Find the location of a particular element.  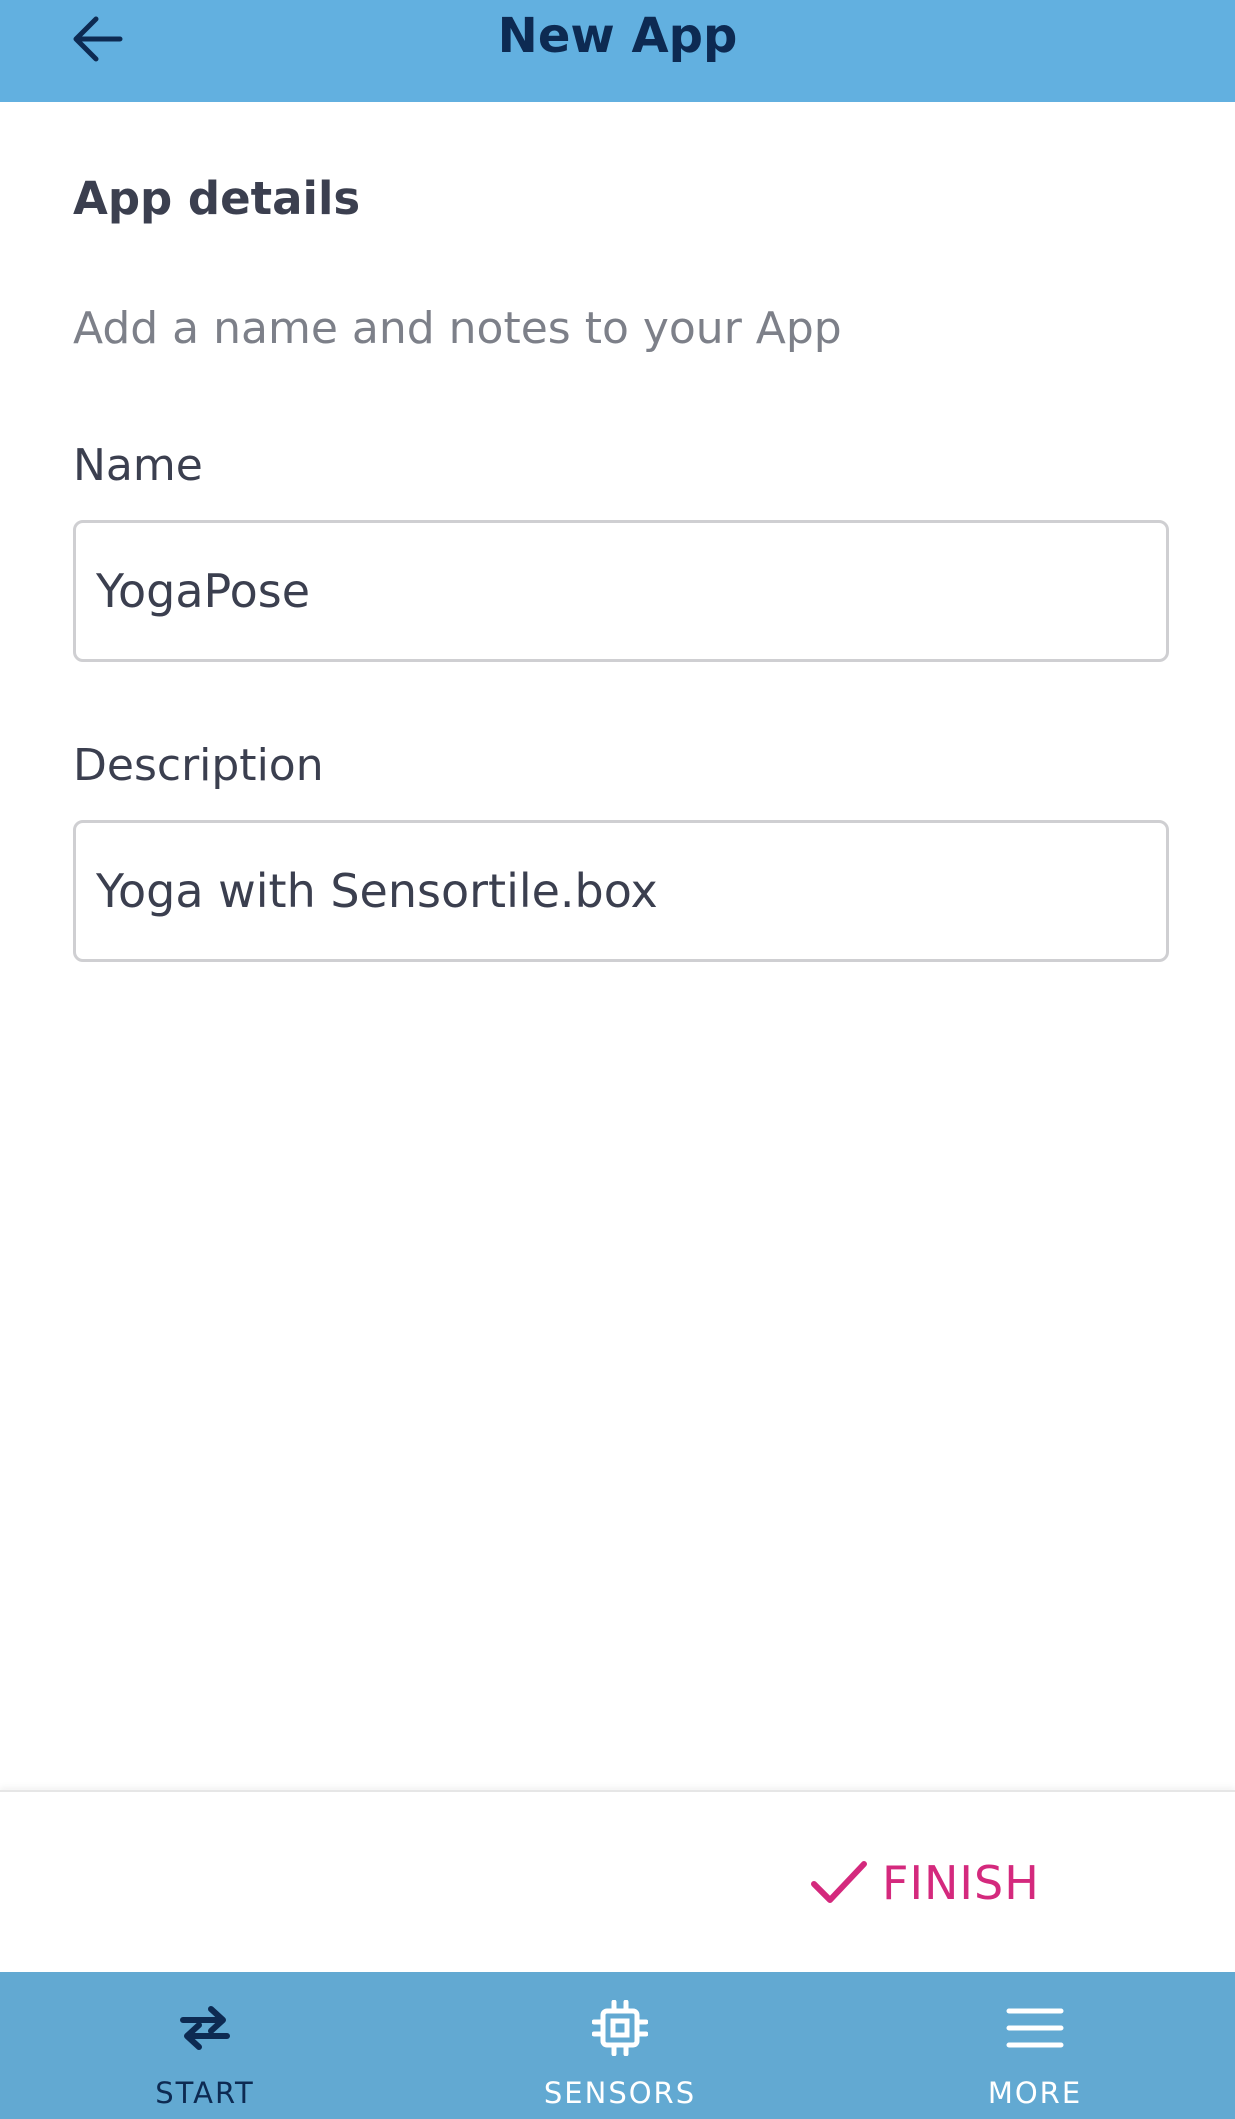

swap-arrows-icon is located at coordinates (205, 2028).